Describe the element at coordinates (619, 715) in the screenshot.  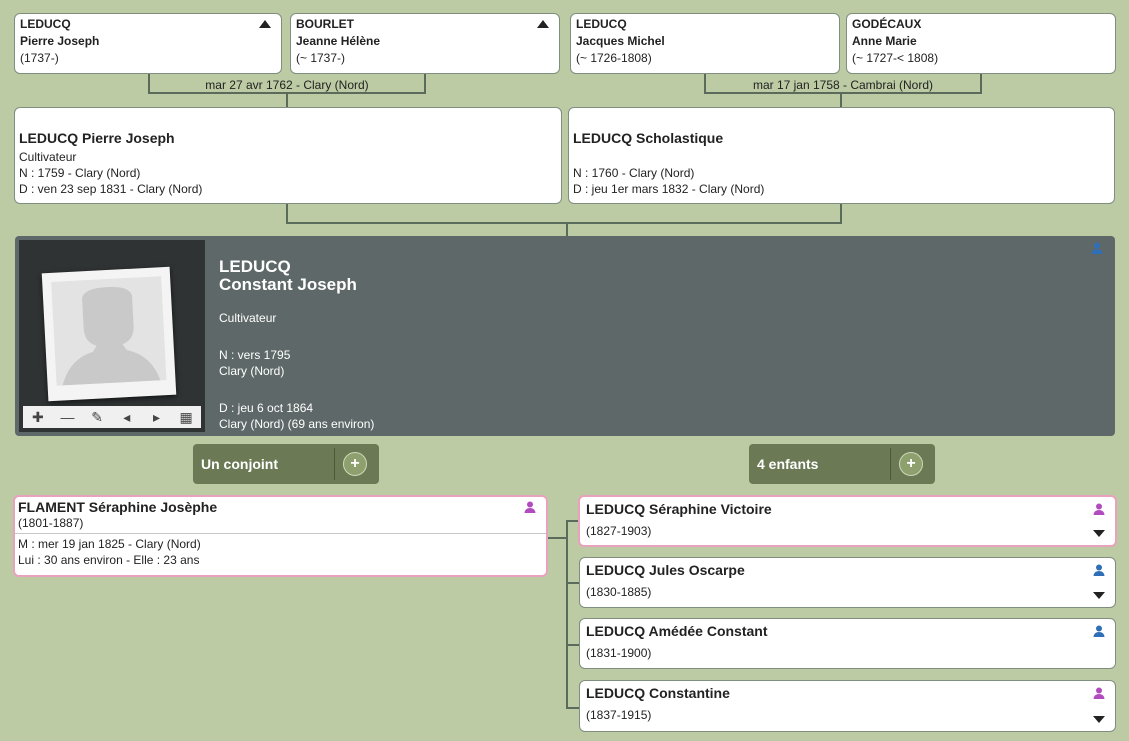
I see `child-dates: (1837-1915)` at that location.